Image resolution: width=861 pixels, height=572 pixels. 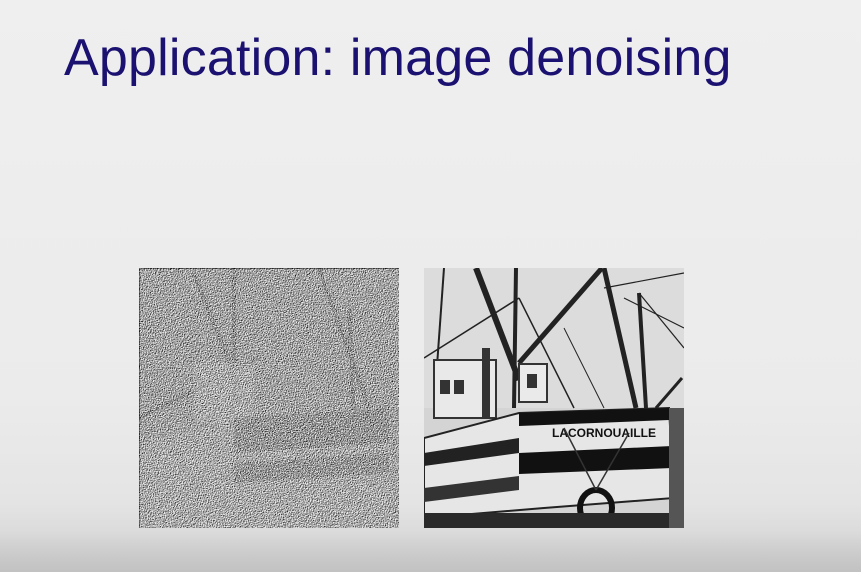 What do you see at coordinates (430, 552) in the screenshot?
I see `bottom-shadow` at bounding box center [430, 552].